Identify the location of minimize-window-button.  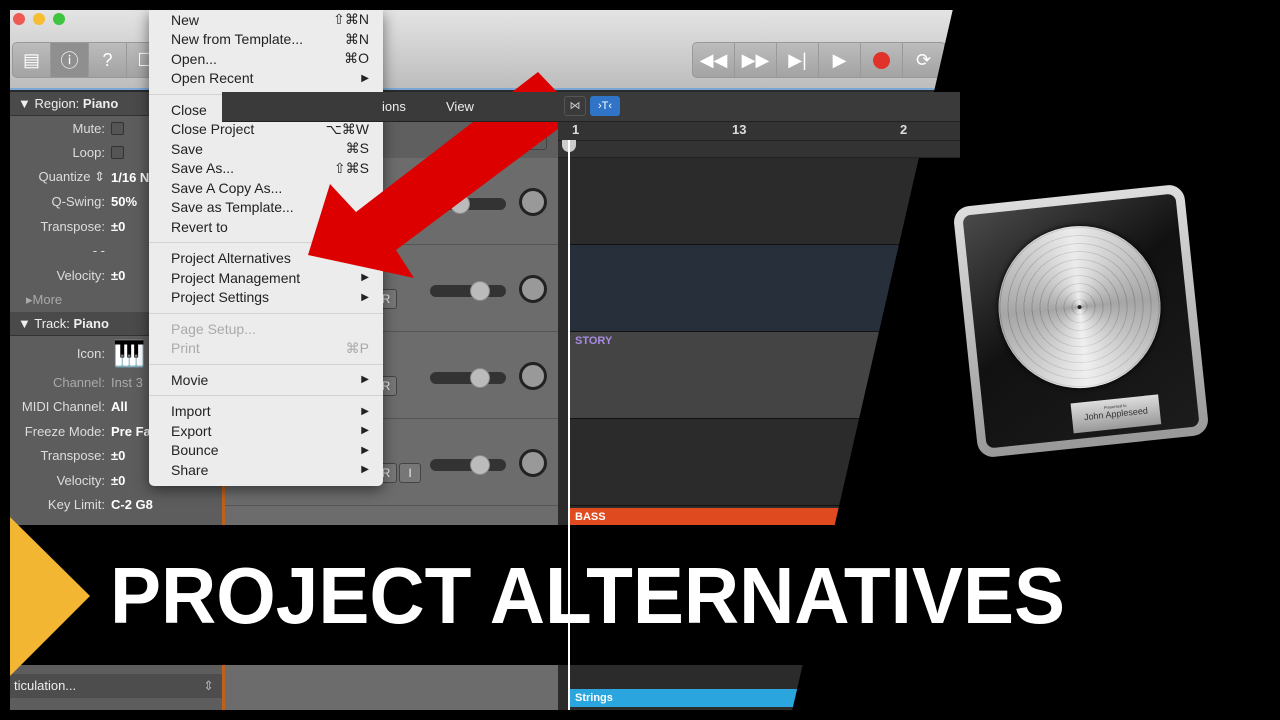
(39, 19).